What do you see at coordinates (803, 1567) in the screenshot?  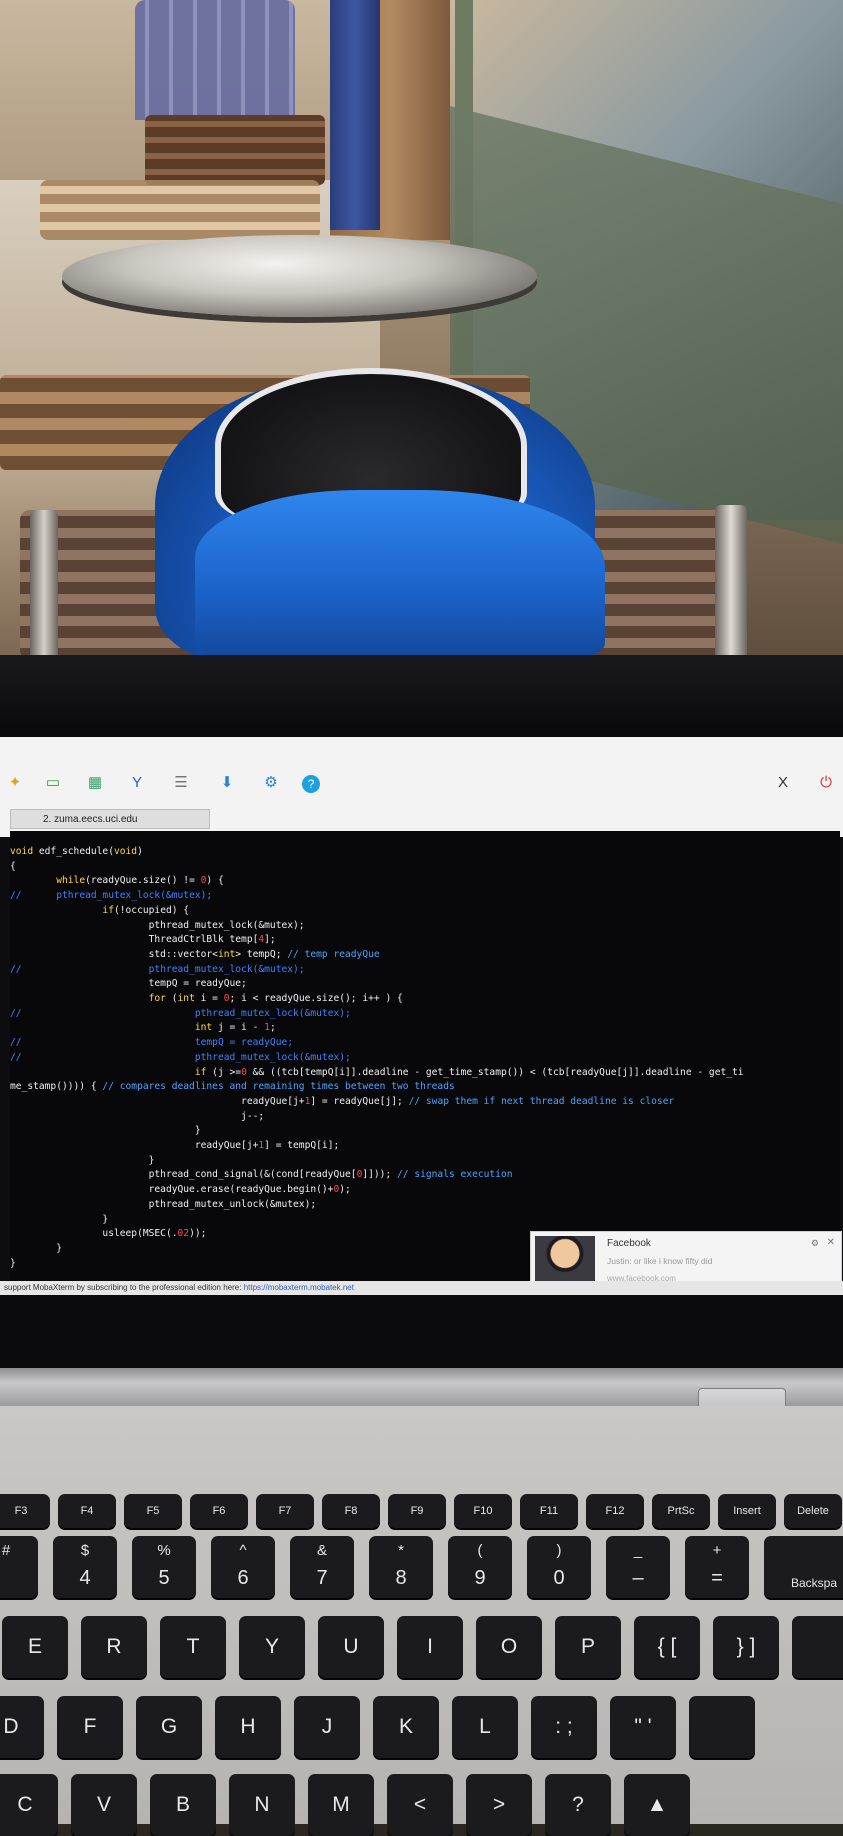 I see `key-number-row: Backspa` at bounding box center [803, 1567].